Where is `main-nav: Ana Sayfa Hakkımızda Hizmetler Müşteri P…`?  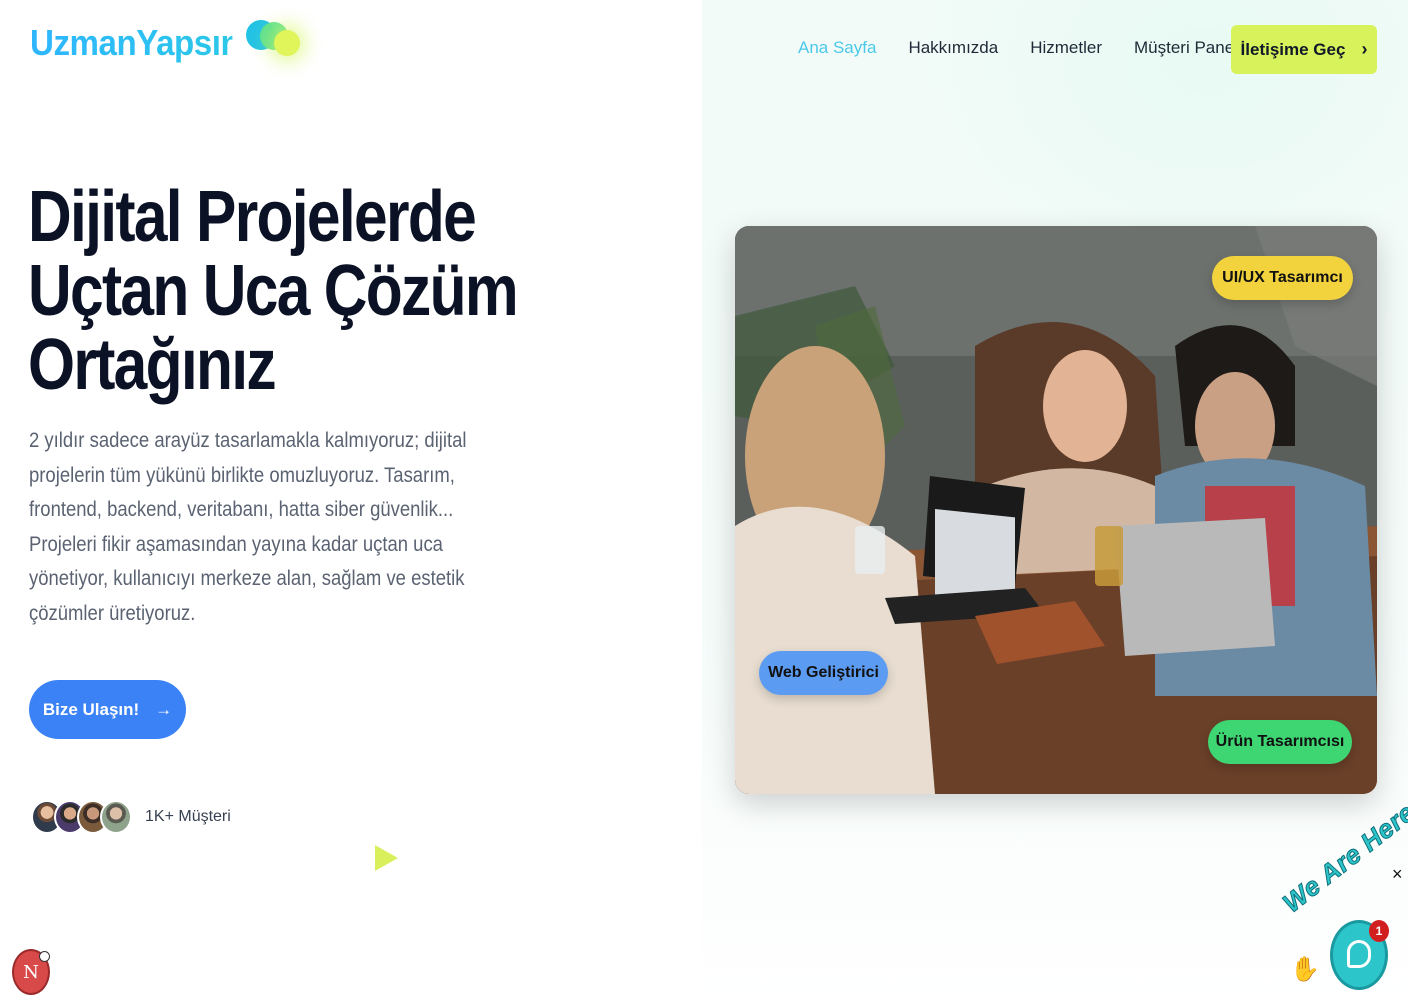 main-nav: Ana Sayfa Hakkımızda Hizmetler Müşteri P… is located at coordinates (1020, 48).